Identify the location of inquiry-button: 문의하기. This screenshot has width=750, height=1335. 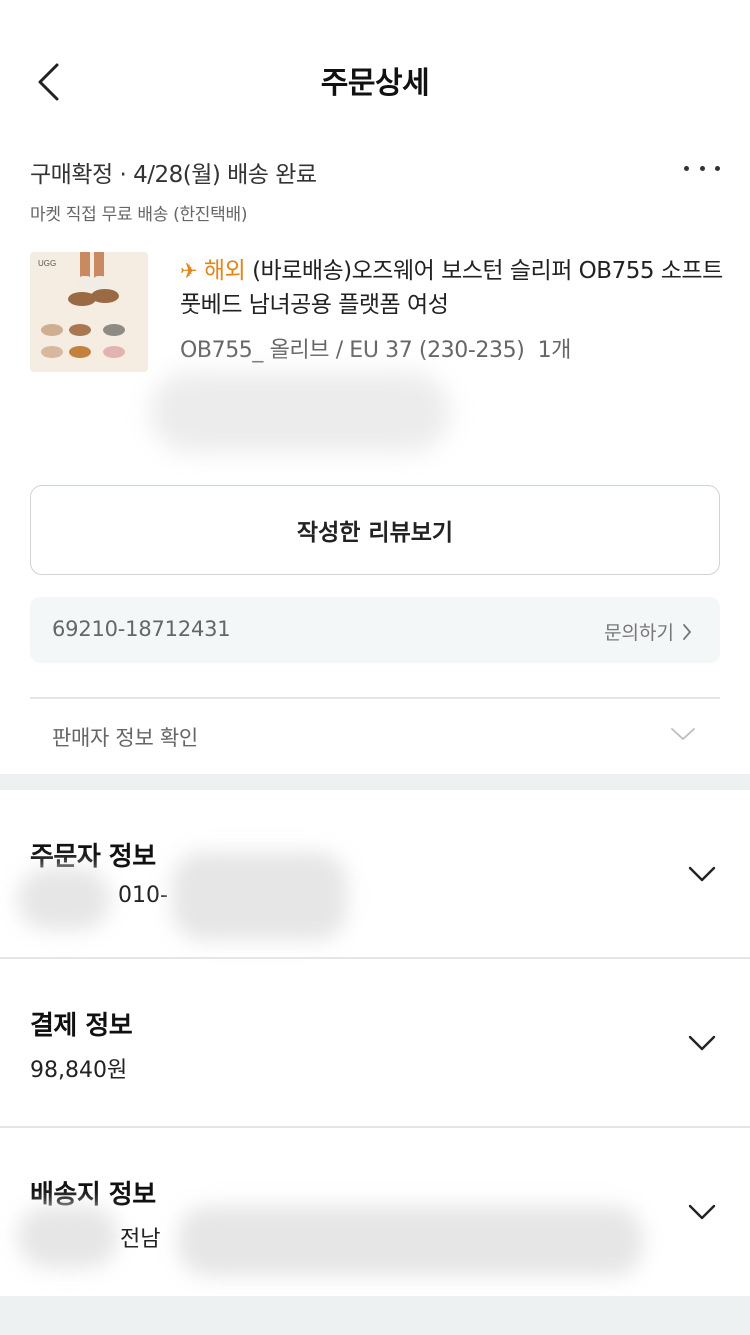
(648, 631).